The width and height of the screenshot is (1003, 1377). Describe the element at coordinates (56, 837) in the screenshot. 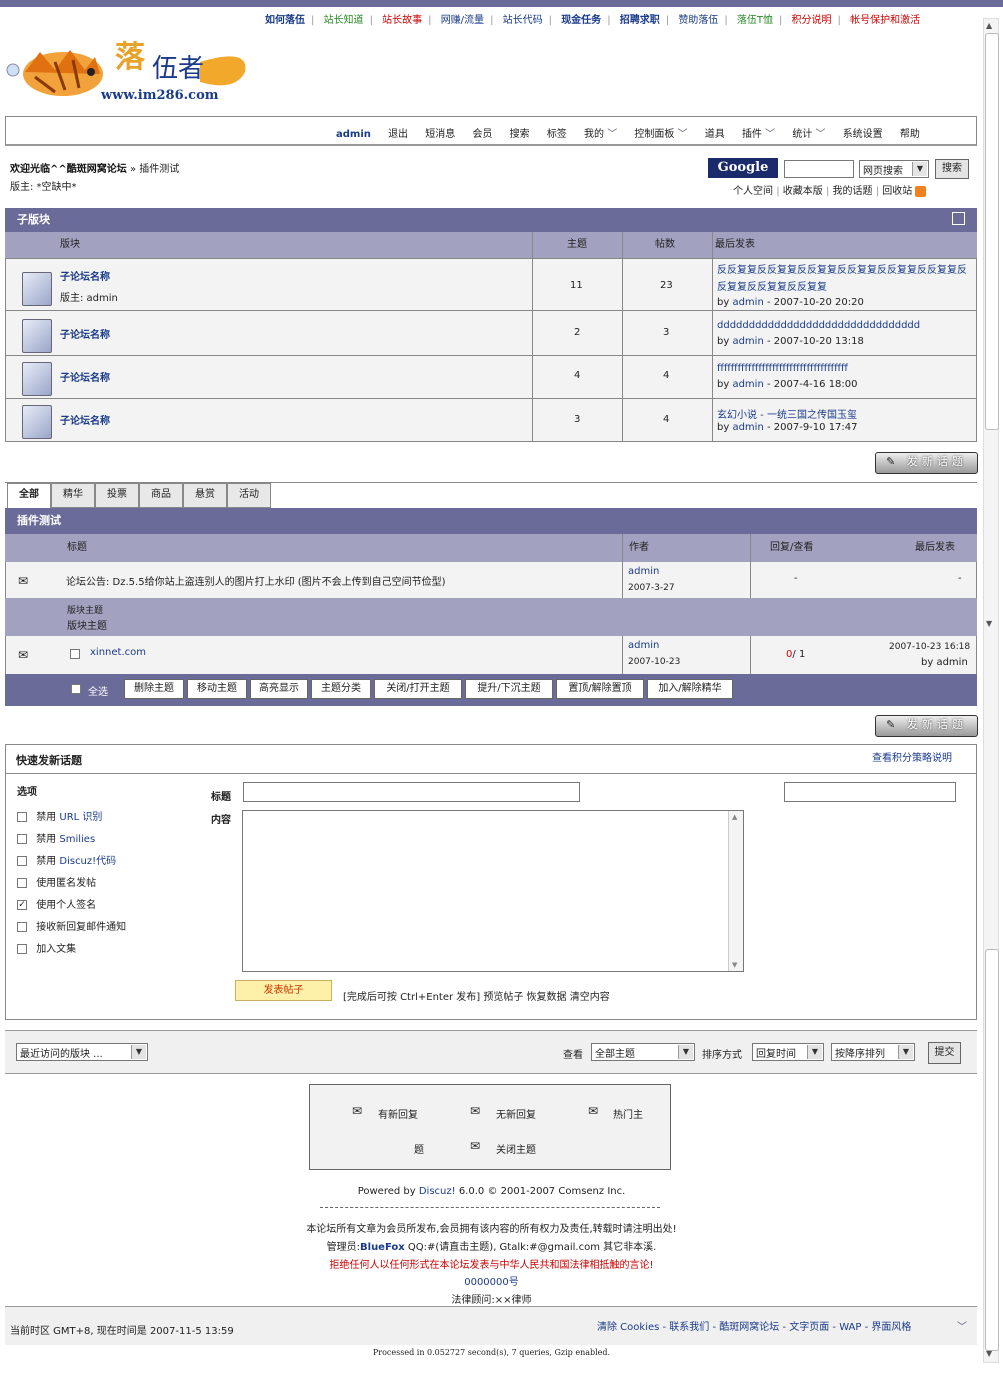

I see `option-item: 禁用 Smilies` at that location.